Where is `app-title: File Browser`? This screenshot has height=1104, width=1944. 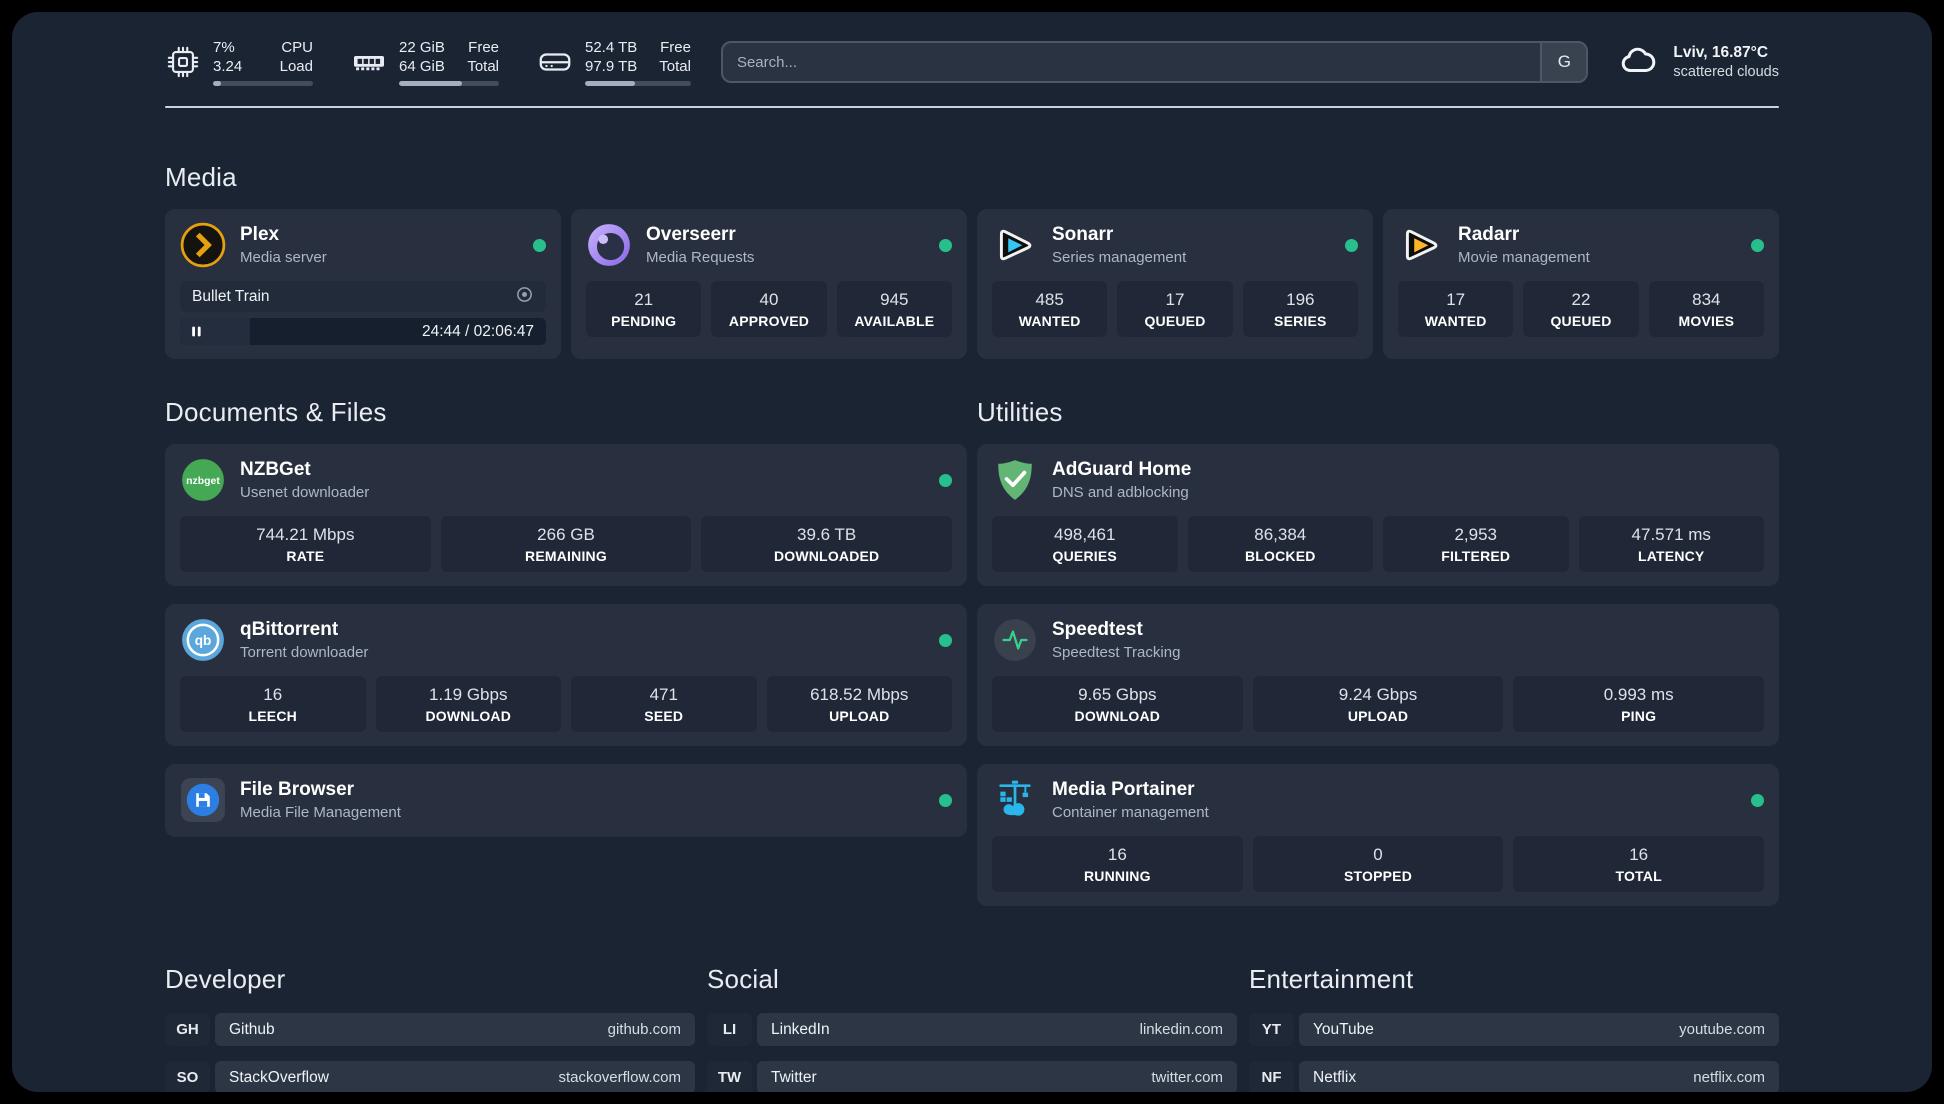
app-title: File Browser is located at coordinates (297, 789).